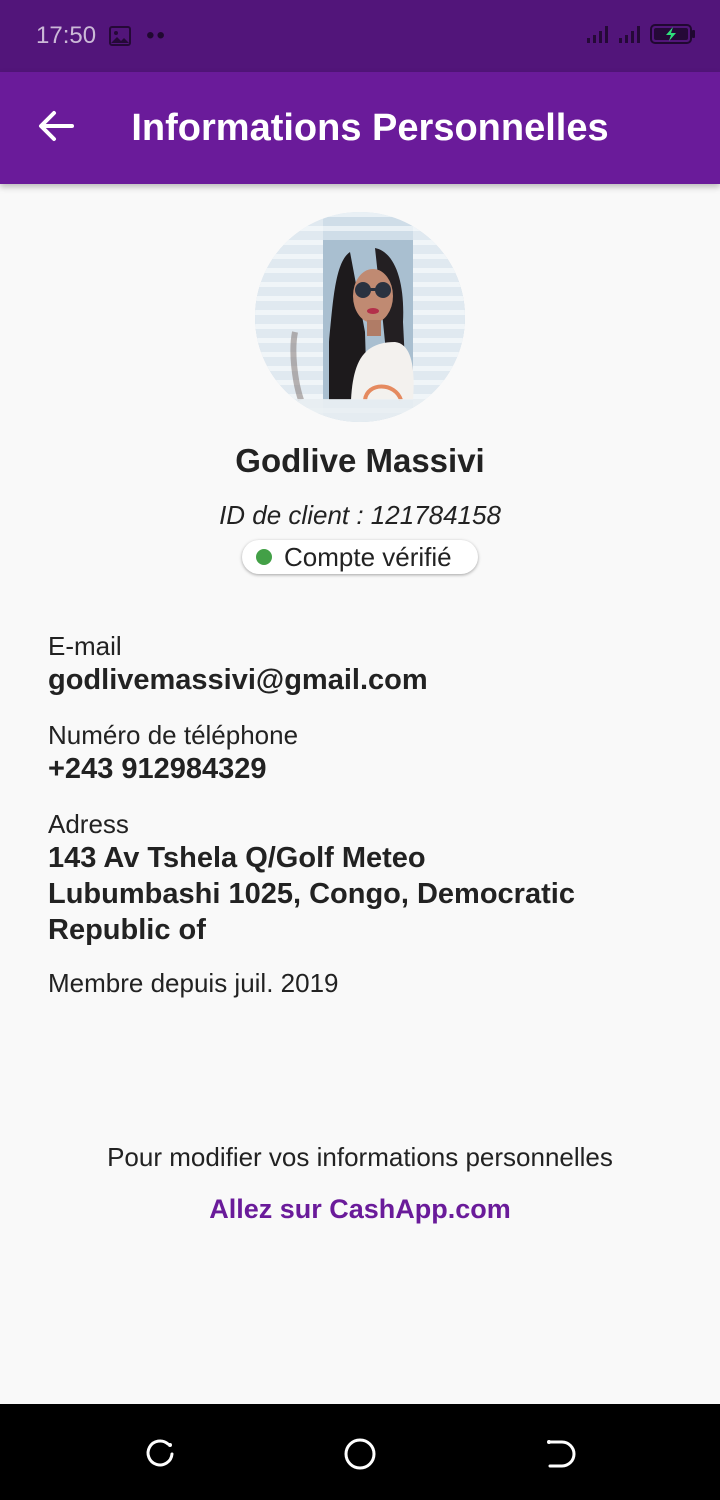 The width and height of the screenshot is (720, 1500). I want to click on page-title: Informations Personnelles, so click(370, 127).